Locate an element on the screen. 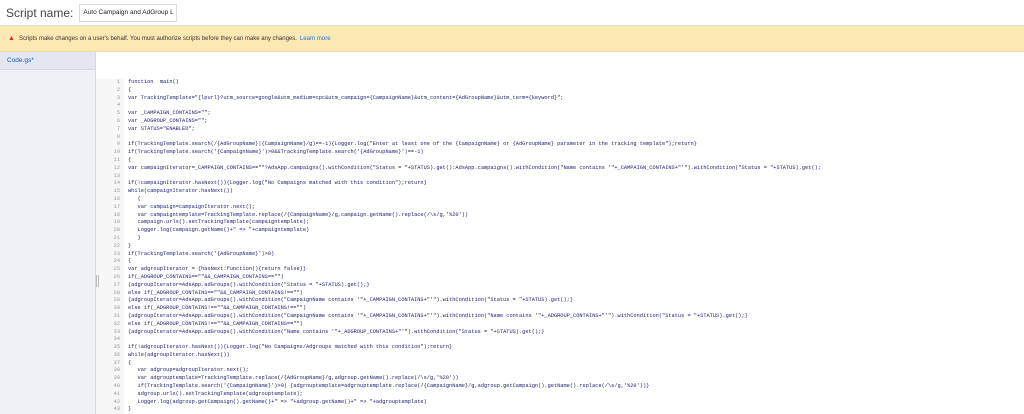 This screenshot has width=1024, height=414. line-number: 21 is located at coordinates (116, 237).